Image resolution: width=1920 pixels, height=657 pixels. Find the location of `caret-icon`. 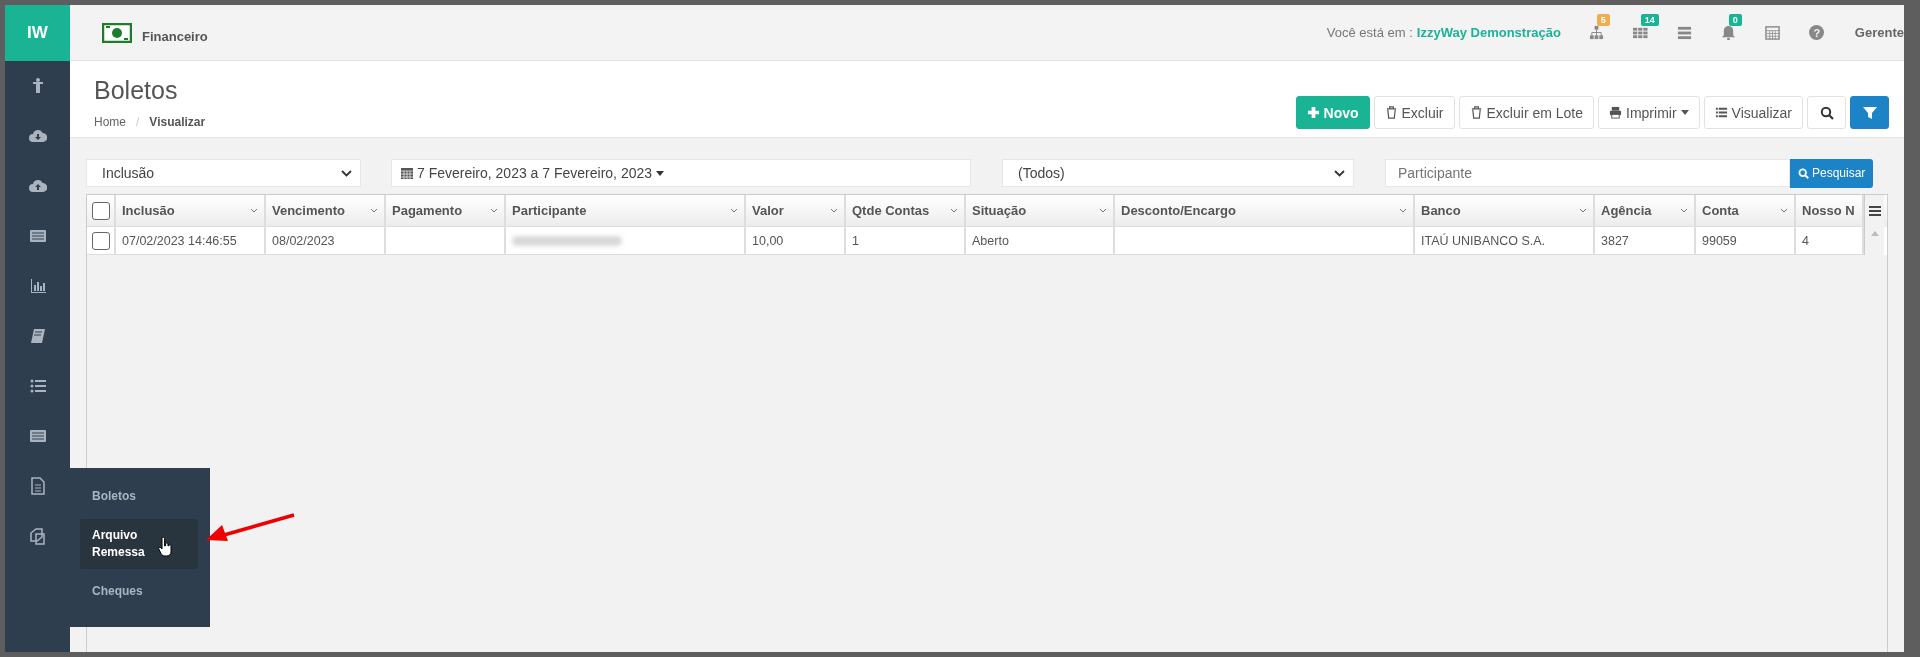

caret-icon is located at coordinates (660, 173).